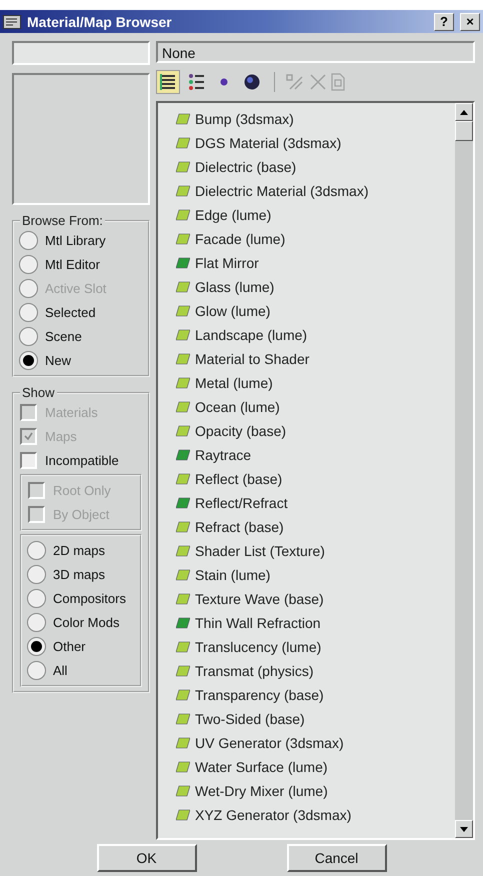  Describe the element at coordinates (240, 239) in the screenshot. I see `list-item: Facade (lume)` at that location.